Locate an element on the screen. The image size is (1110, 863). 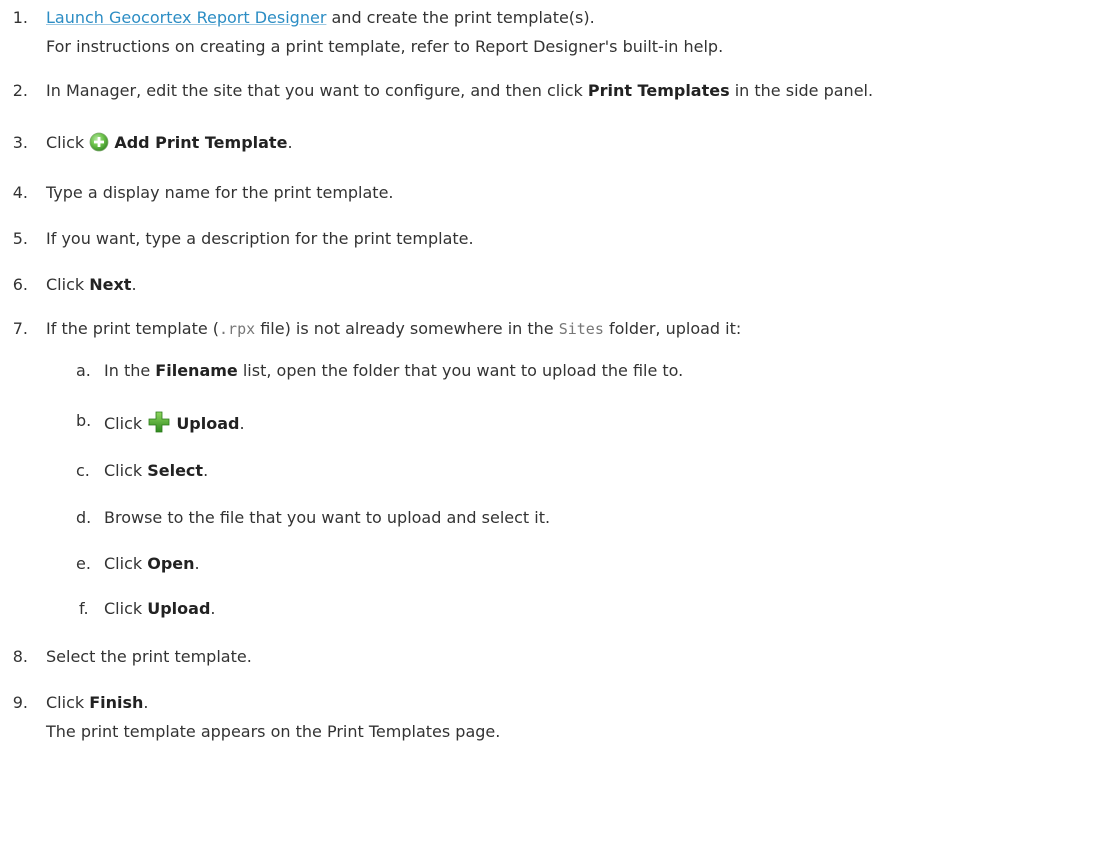
launch-report-designer-link: Launch Geocortex Report Designer is located at coordinates (186, 17).